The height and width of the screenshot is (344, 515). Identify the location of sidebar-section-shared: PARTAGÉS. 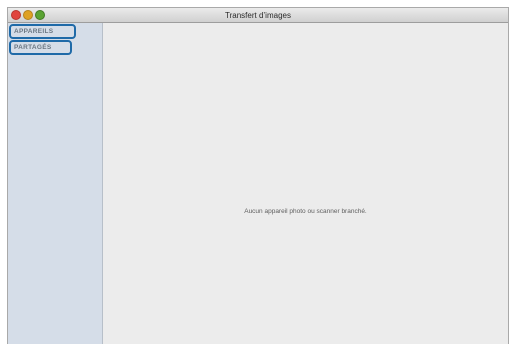
(40, 47).